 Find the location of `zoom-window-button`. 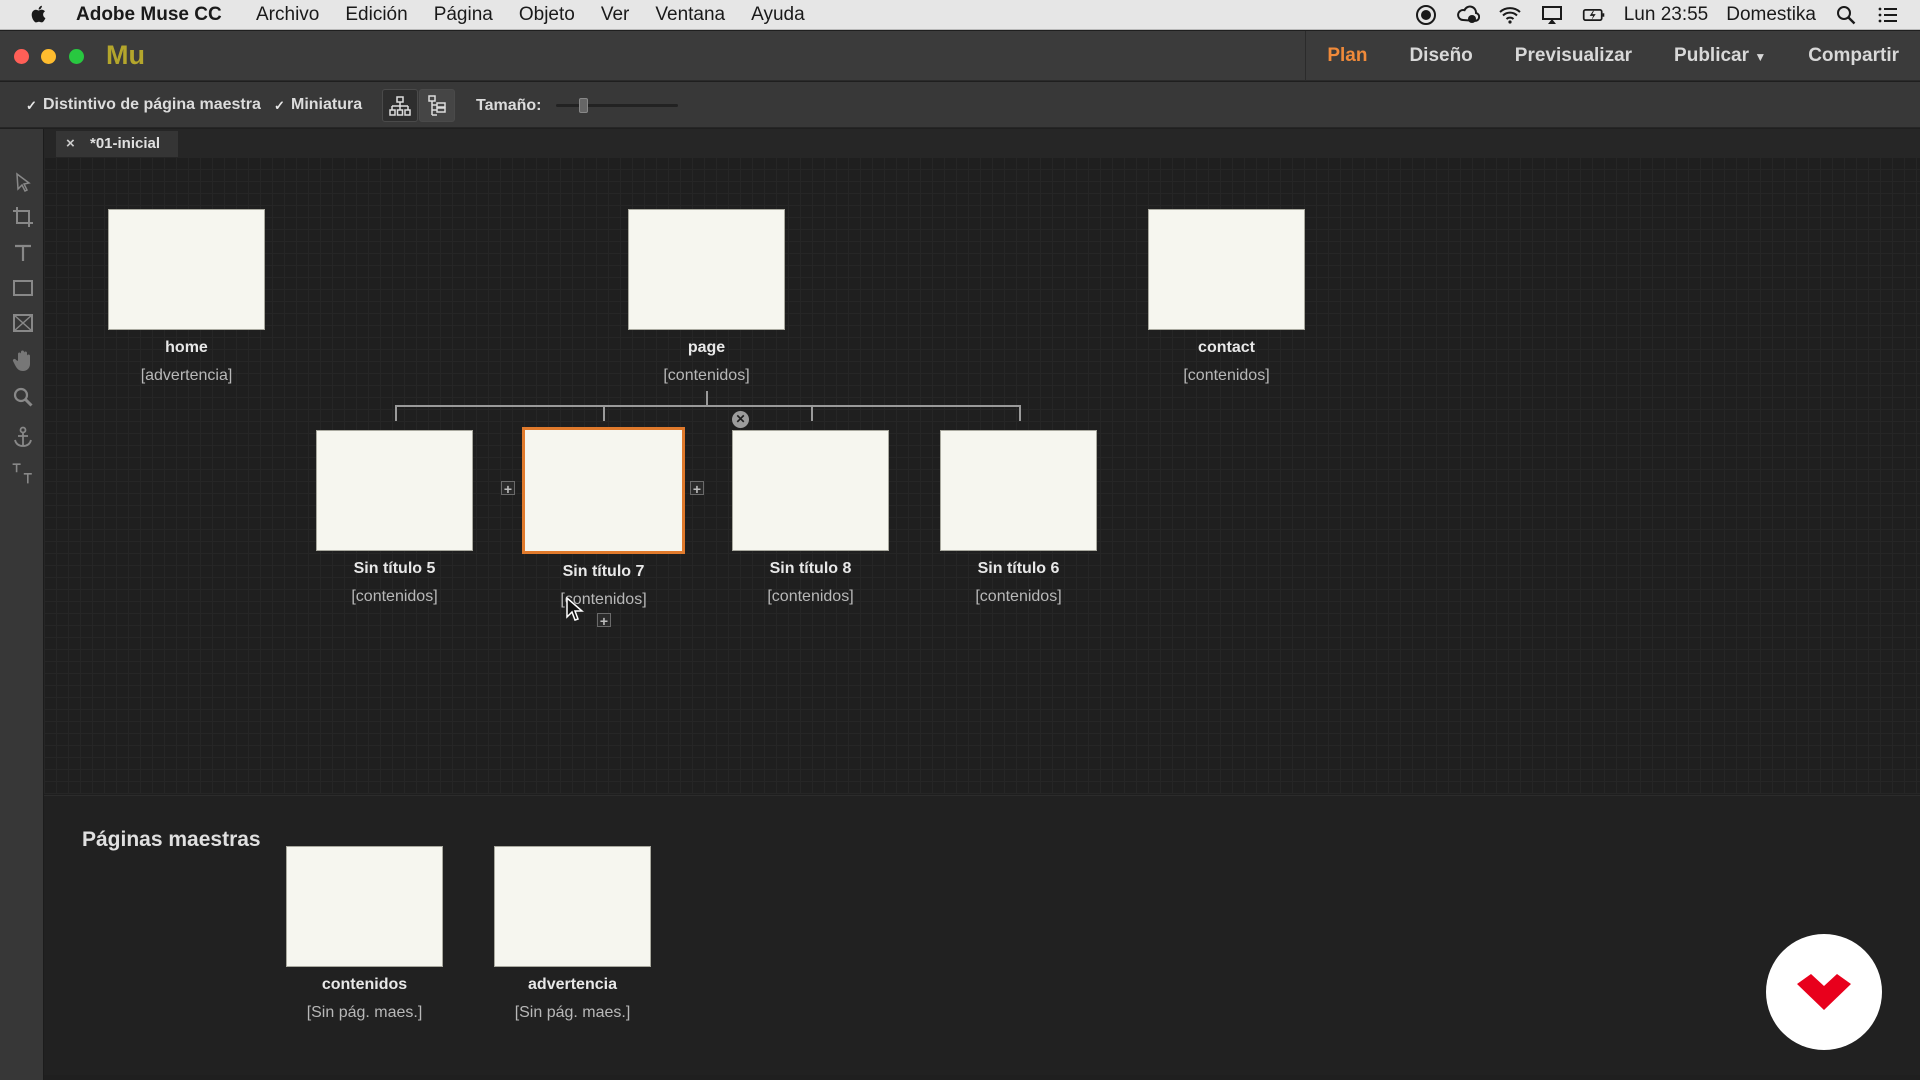

zoom-window-button is located at coordinates (76, 56).